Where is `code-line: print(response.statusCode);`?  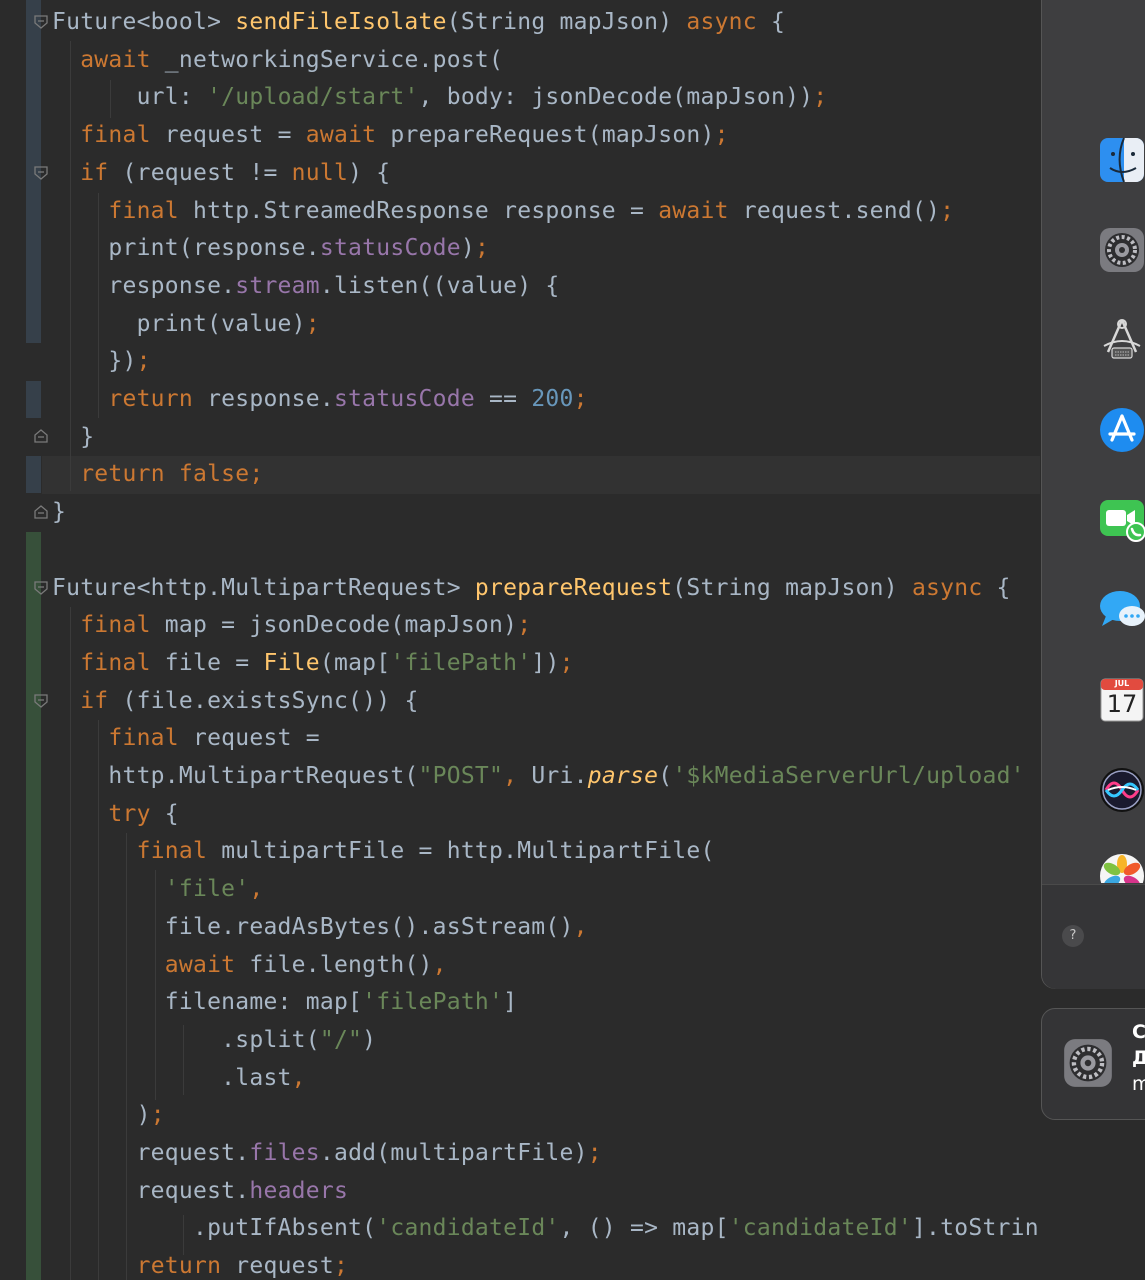 code-line: print(response.statusCode); is located at coordinates (270, 248).